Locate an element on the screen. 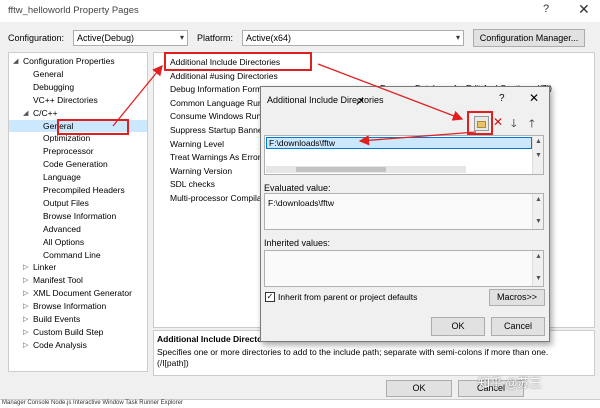  annotation-arrows is located at coordinates (294, 104).